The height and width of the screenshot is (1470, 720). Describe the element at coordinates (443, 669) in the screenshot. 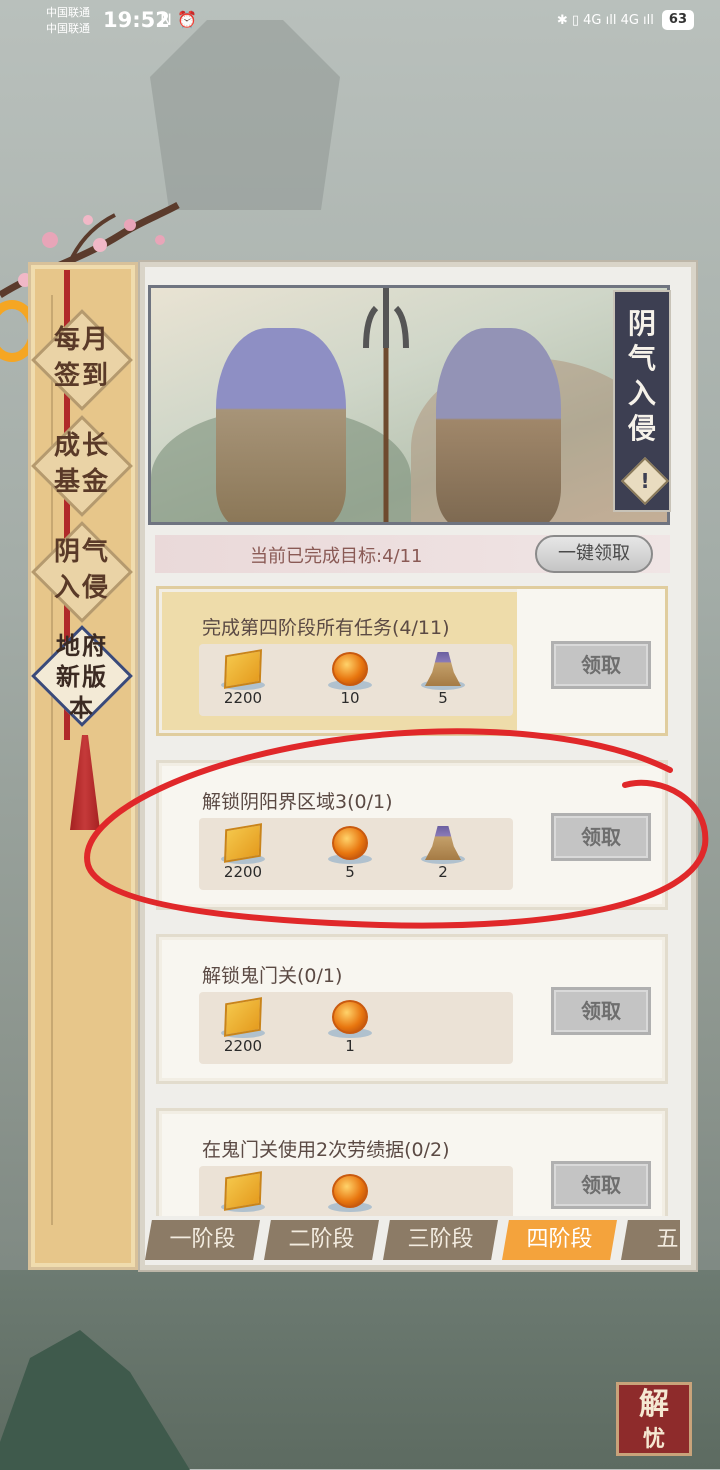

I see `bell-icon` at that location.